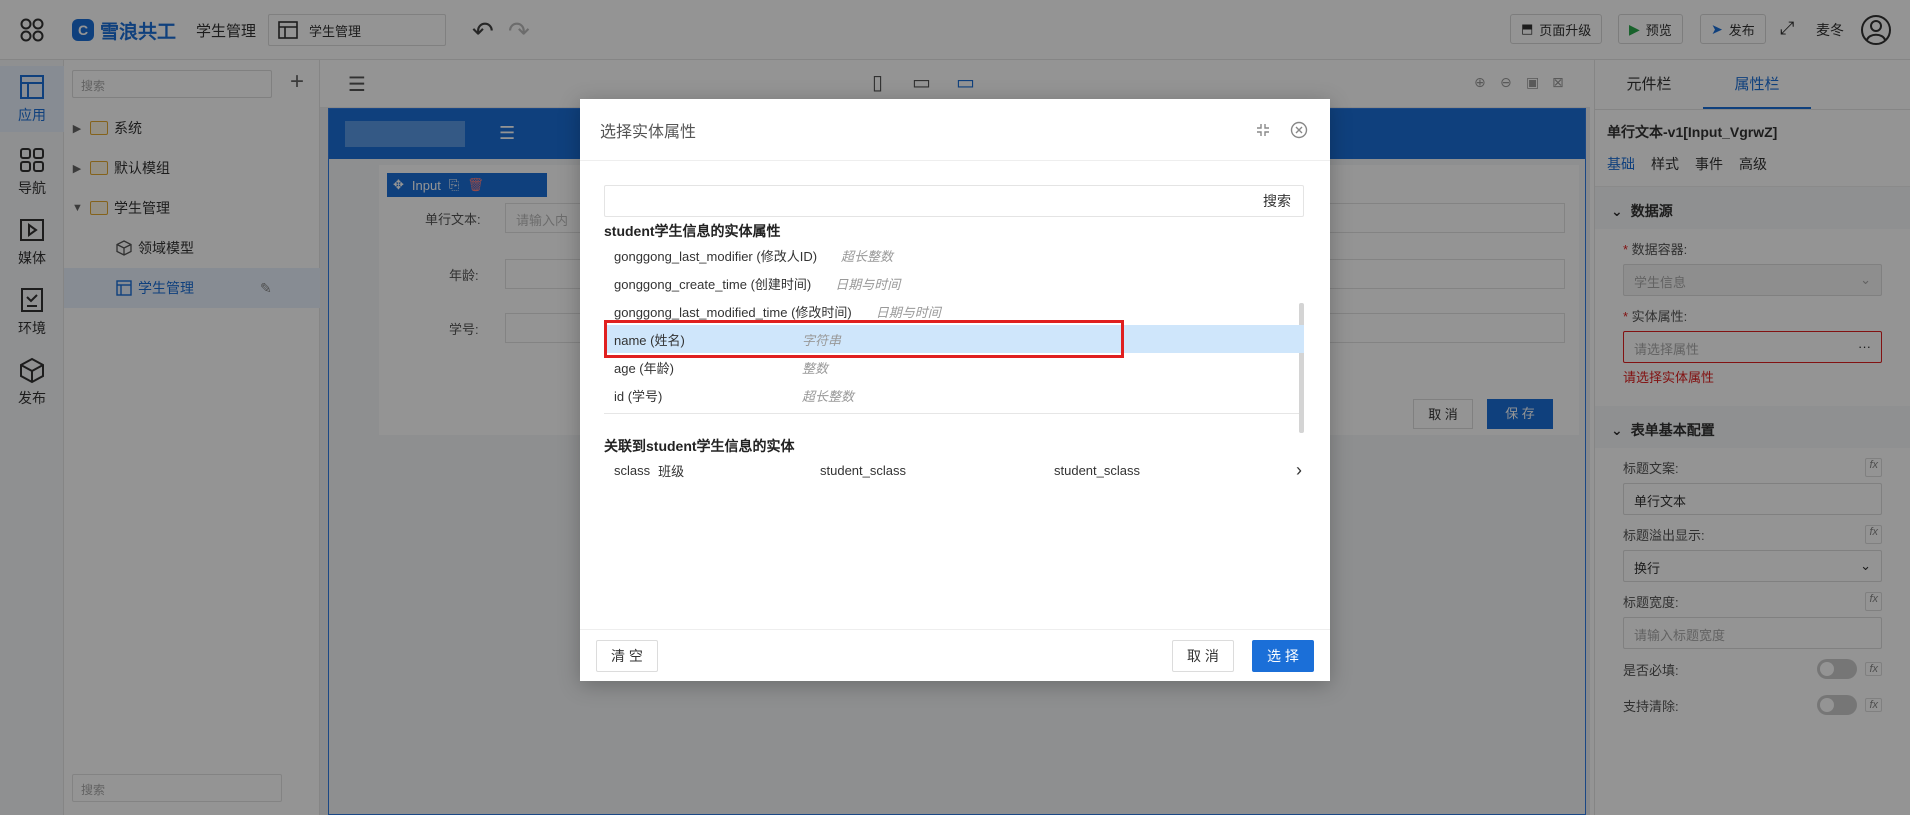 This screenshot has height=815, width=1910. Describe the element at coordinates (955, 655) in the screenshot. I see `dialog-footer: 清 空 取 消 选 择` at that location.